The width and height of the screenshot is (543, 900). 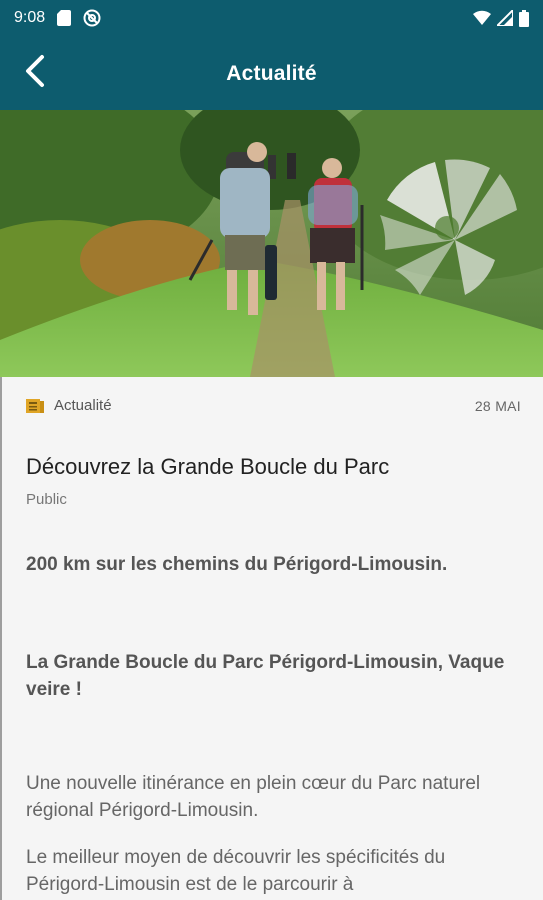 I want to click on audience-label: Public, so click(x=46, y=499).